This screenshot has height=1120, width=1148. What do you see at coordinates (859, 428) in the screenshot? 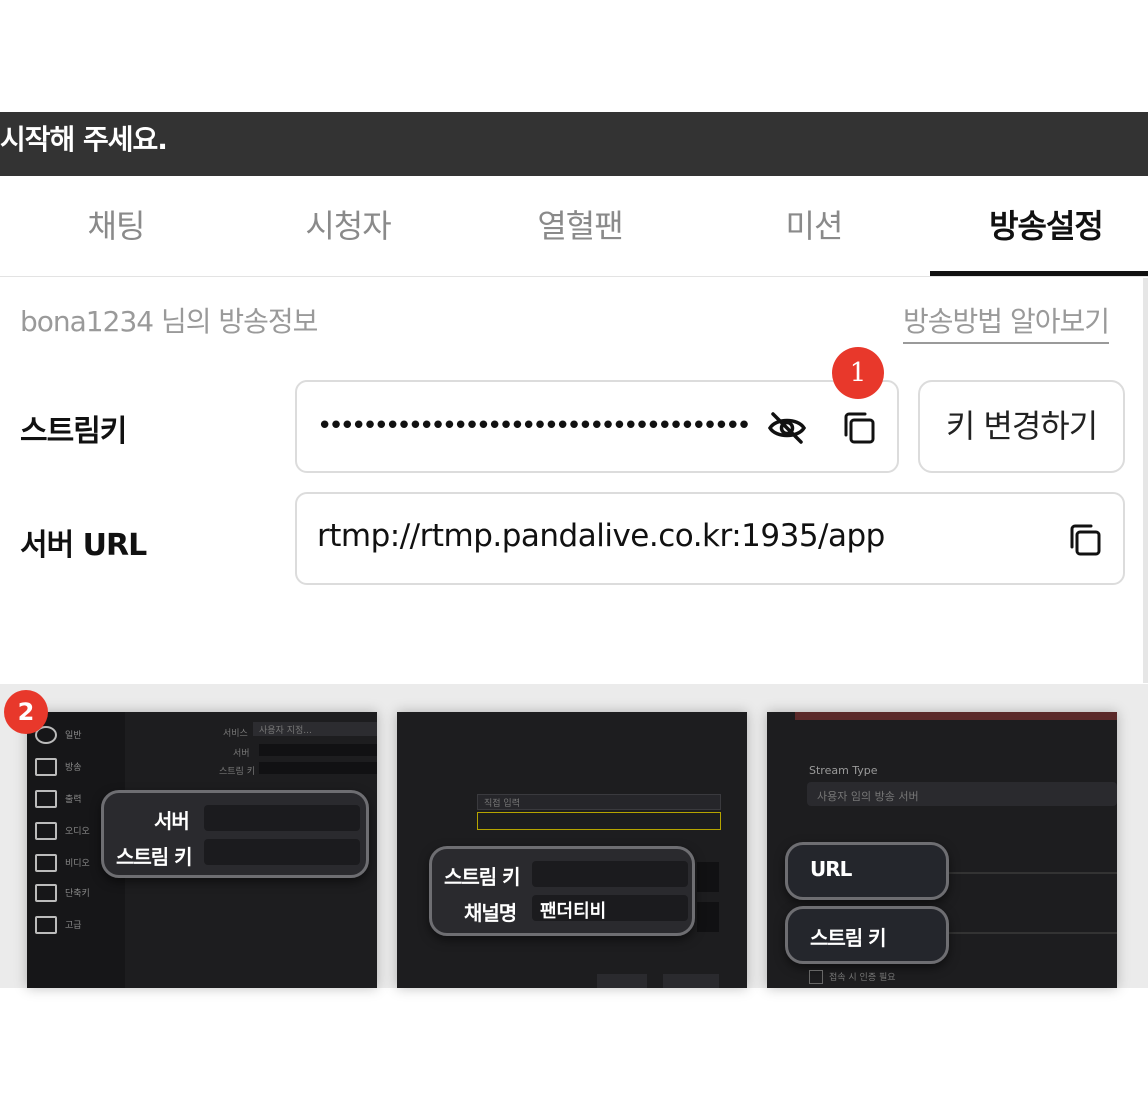
I see `copy-icon` at bounding box center [859, 428].